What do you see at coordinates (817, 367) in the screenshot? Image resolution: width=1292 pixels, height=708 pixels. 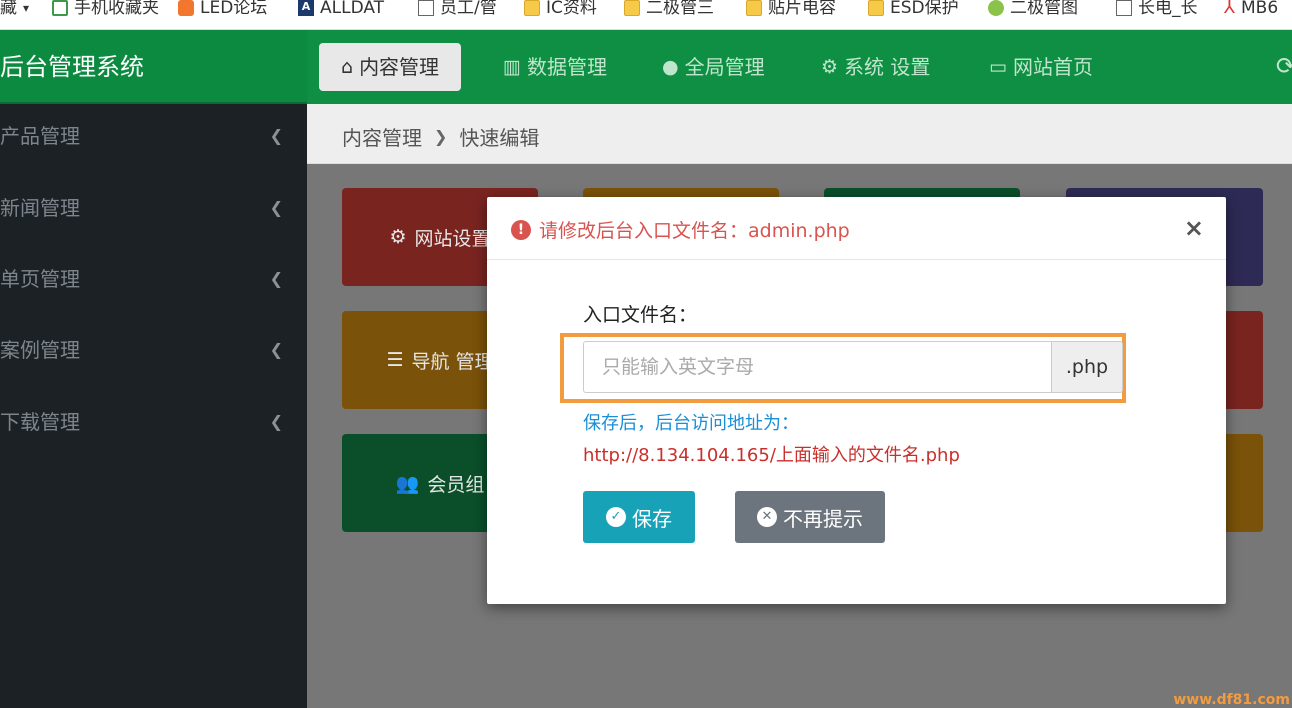 I see `filename-input` at bounding box center [817, 367].